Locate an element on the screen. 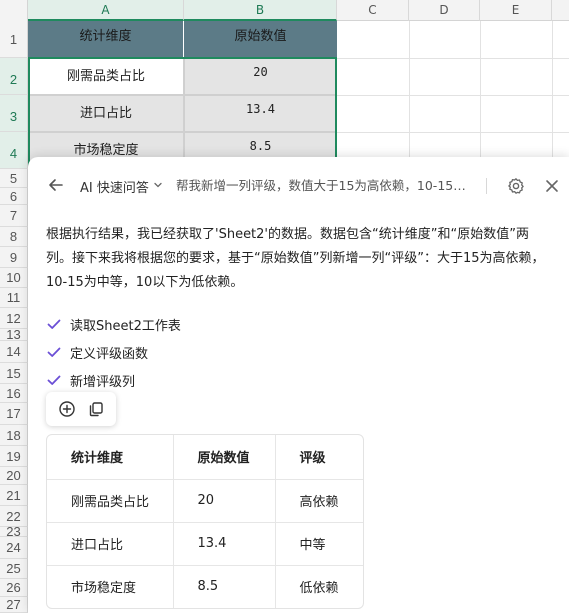 This screenshot has width=569, height=613. row-header-9: 9 is located at coordinates (14, 257).